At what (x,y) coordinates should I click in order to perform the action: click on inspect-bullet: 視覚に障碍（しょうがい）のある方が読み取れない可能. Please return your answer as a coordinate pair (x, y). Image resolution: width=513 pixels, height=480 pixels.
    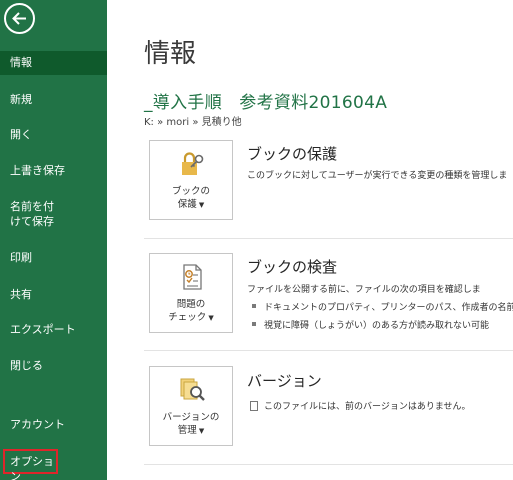
    Looking at the image, I should click on (382, 324).